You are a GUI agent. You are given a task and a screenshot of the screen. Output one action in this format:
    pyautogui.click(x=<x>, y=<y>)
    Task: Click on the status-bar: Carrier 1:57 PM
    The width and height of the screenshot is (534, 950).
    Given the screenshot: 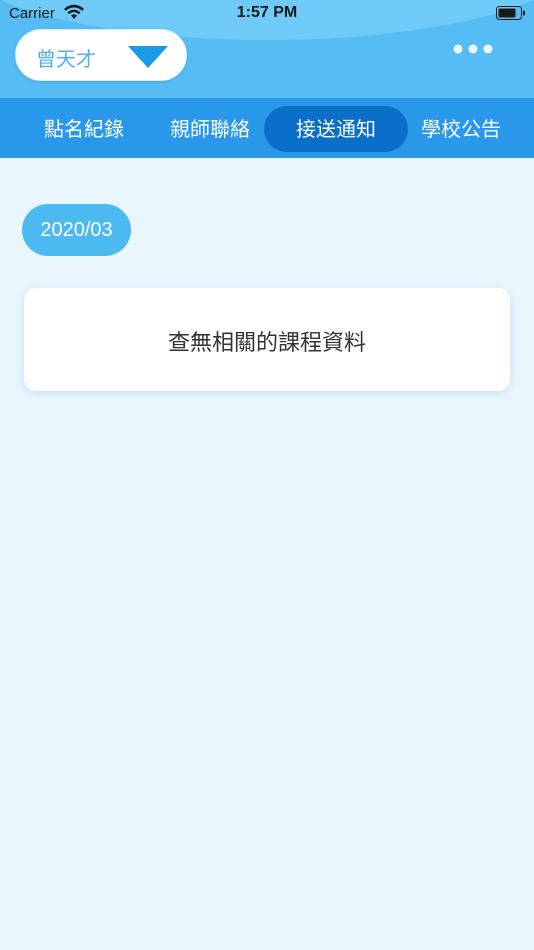 What is the action you would take?
    pyautogui.click(x=267, y=14)
    